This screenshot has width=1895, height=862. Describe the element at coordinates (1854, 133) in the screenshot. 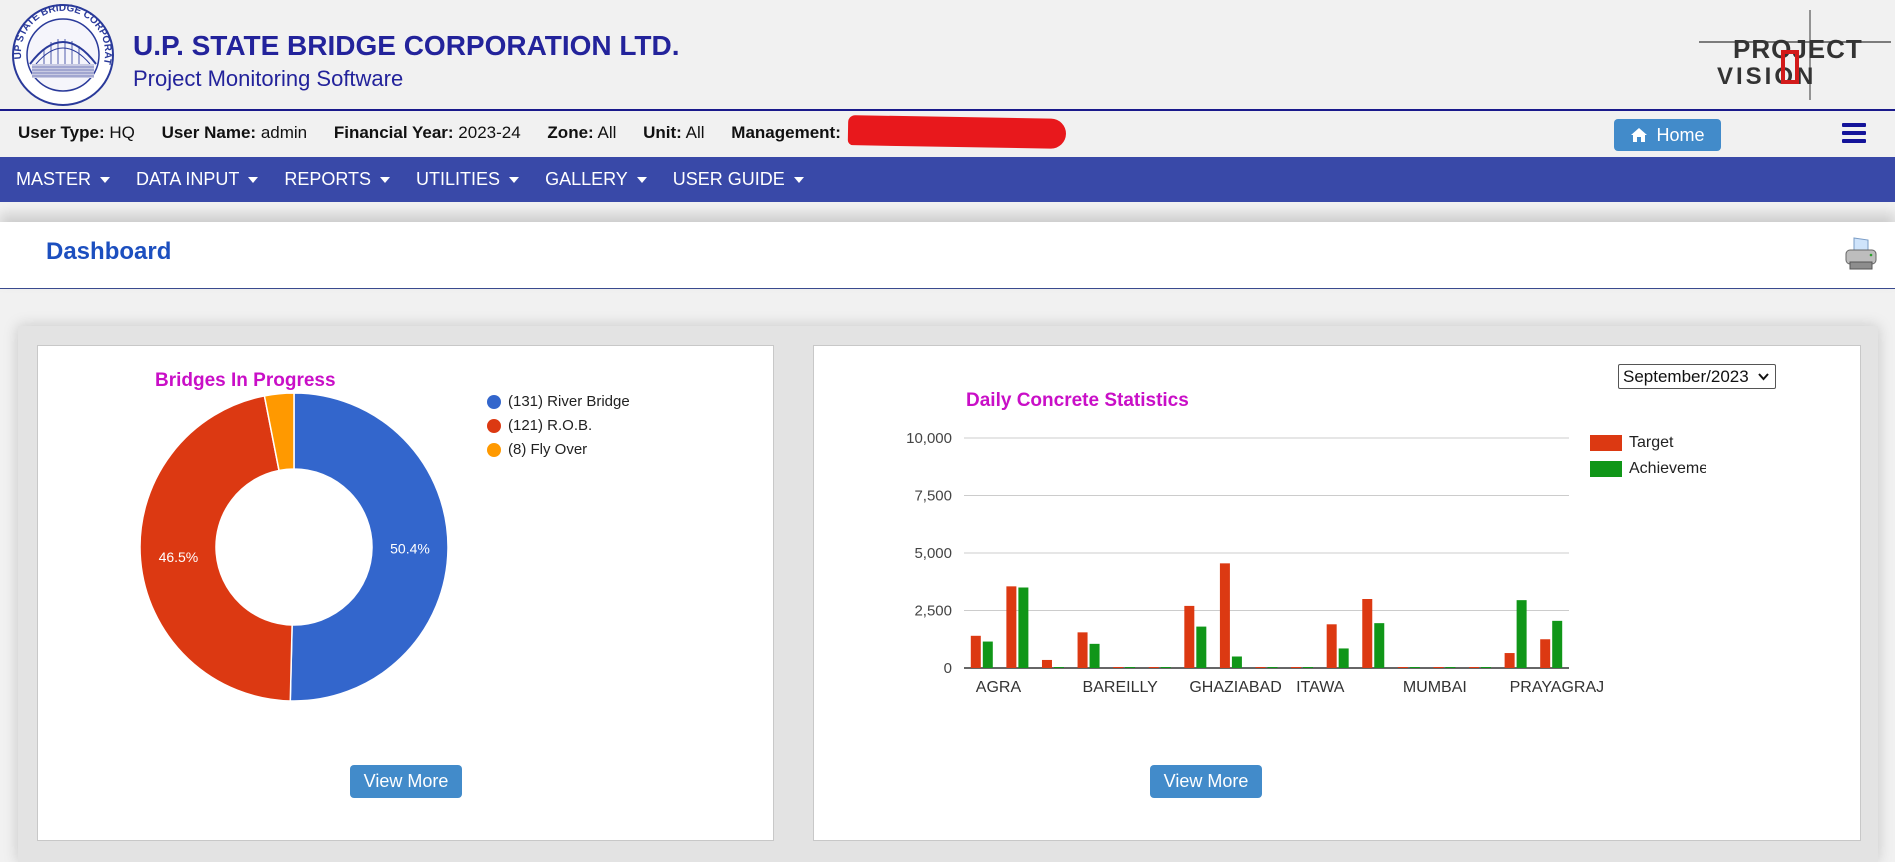

I see `hamburger-icon` at that location.